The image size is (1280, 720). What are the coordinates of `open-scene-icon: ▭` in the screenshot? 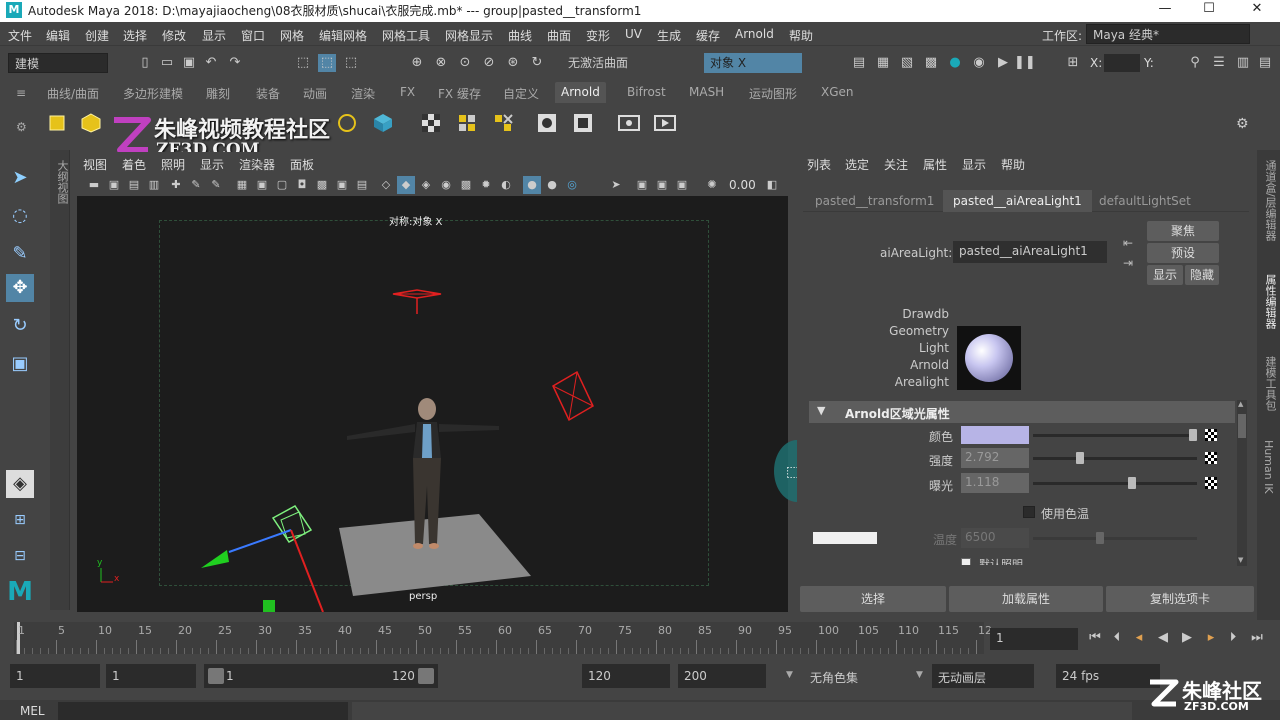 It's located at (167, 63).